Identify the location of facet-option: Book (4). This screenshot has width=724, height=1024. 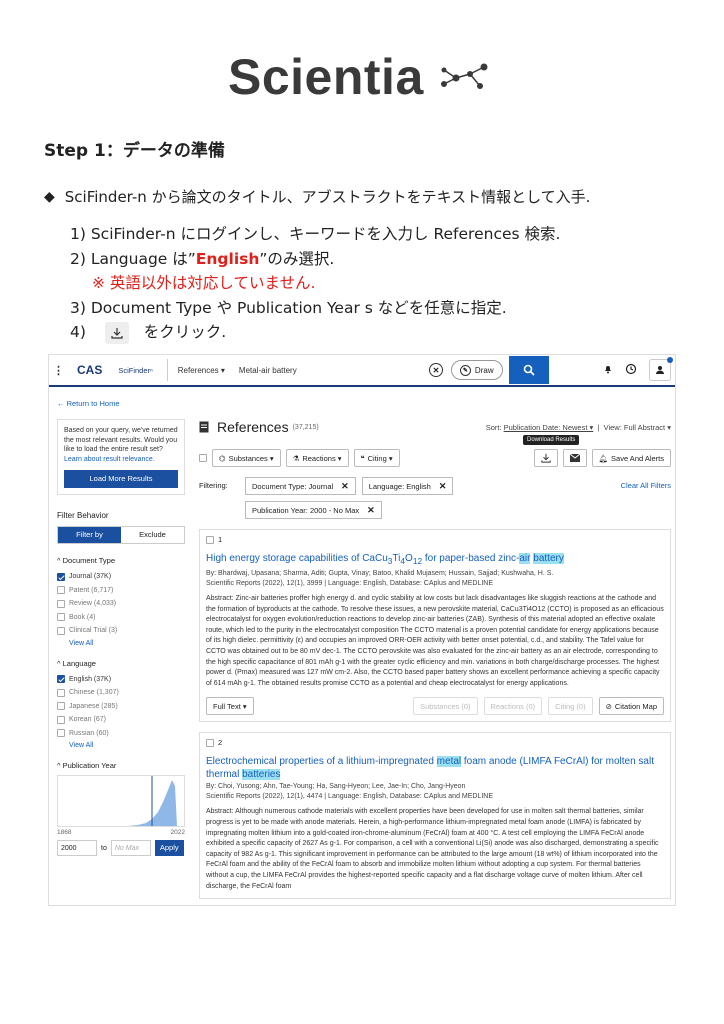
(121, 618).